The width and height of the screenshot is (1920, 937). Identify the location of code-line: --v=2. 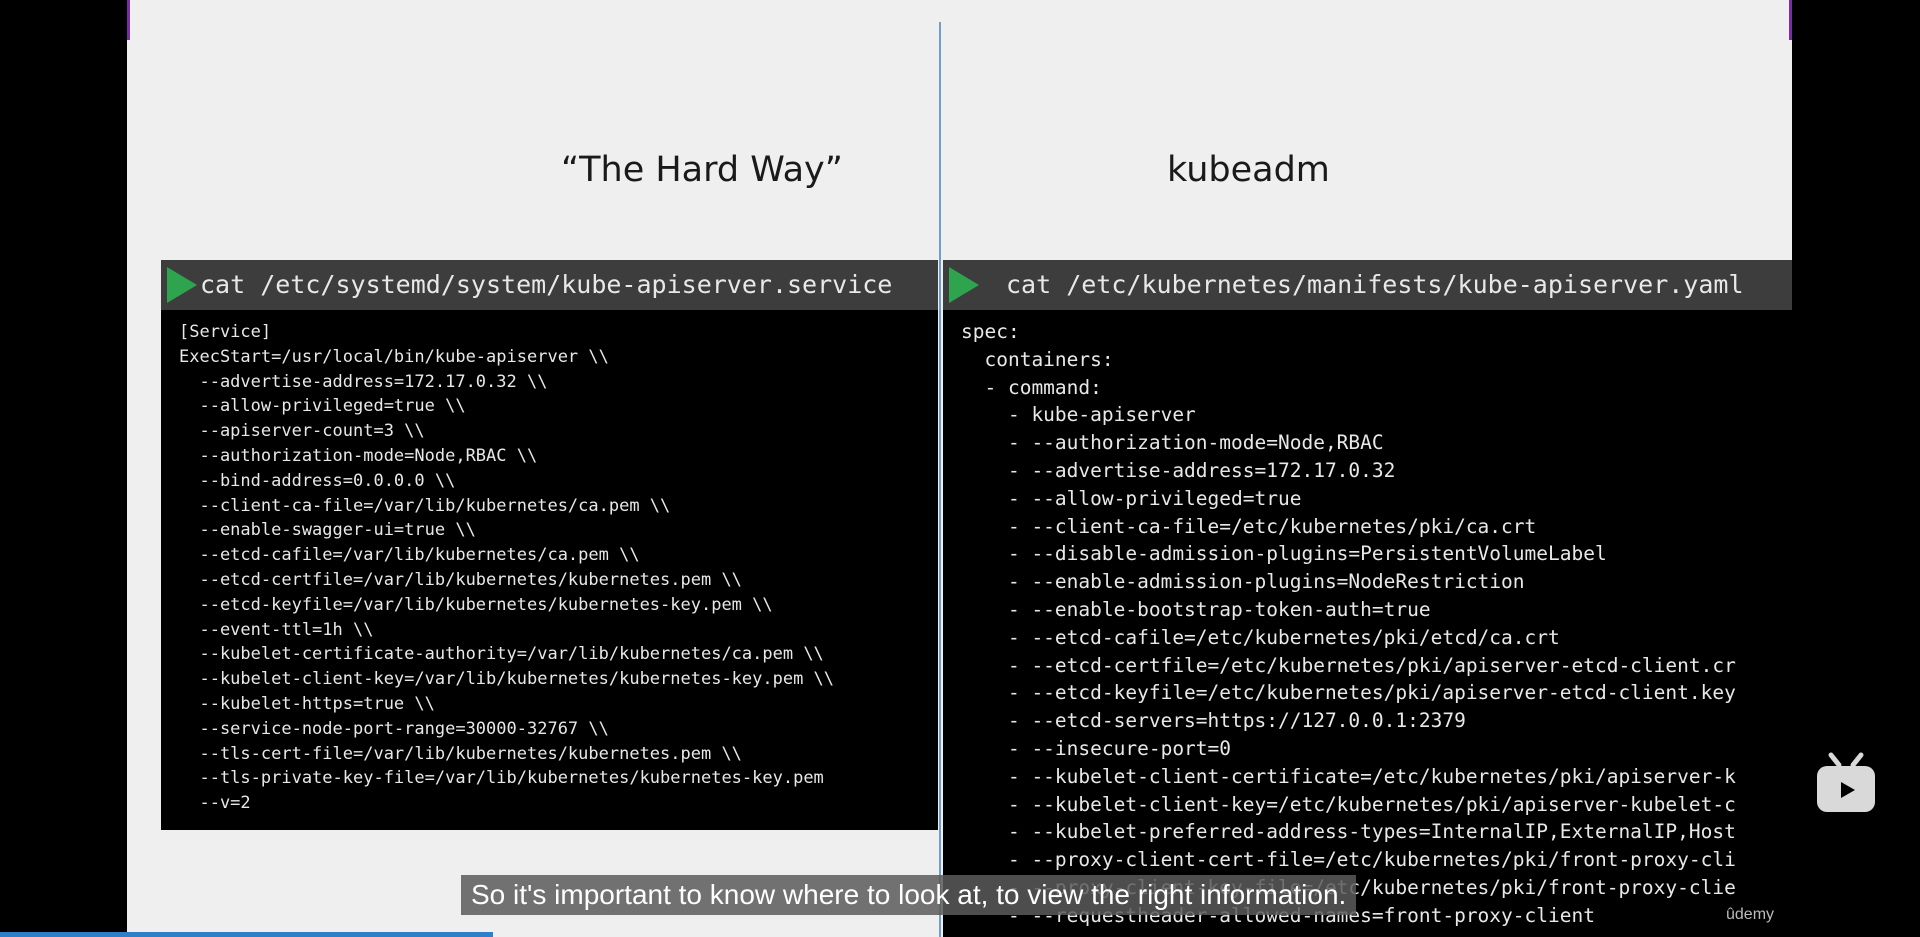
(215, 803).